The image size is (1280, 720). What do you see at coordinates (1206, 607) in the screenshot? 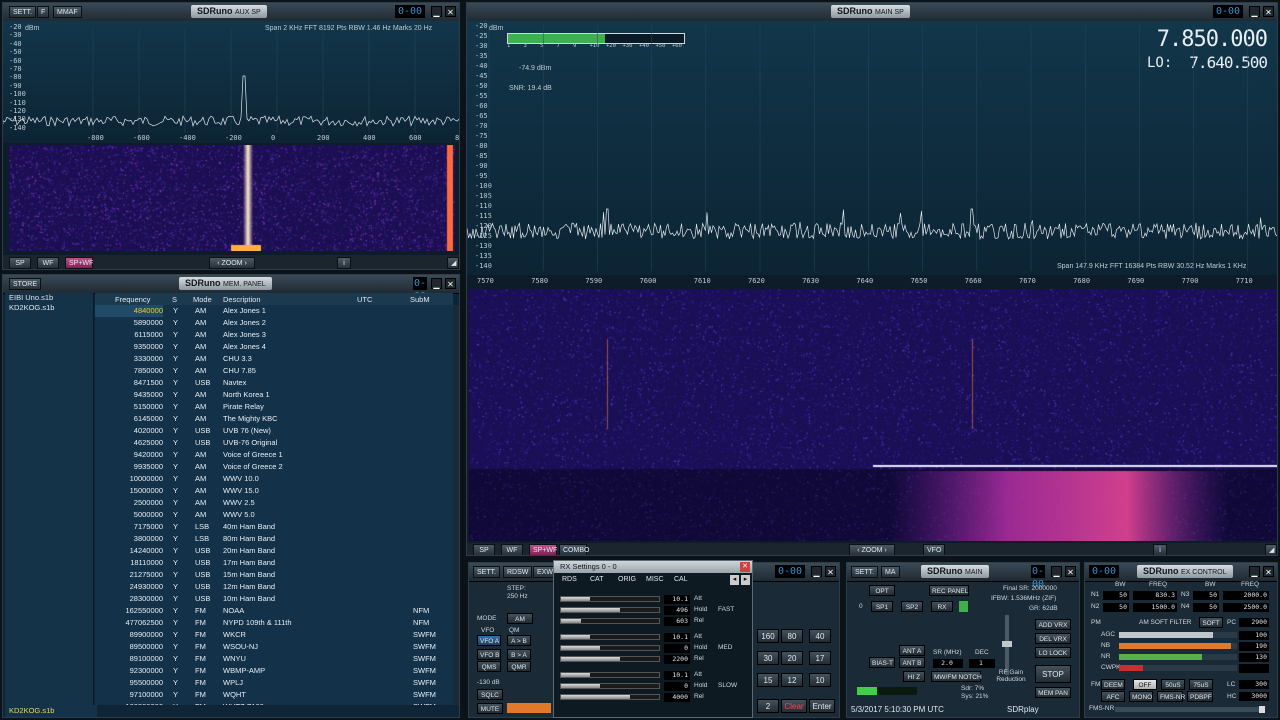
I see `ex-n4-bw: 50` at bounding box center [1206, 607].